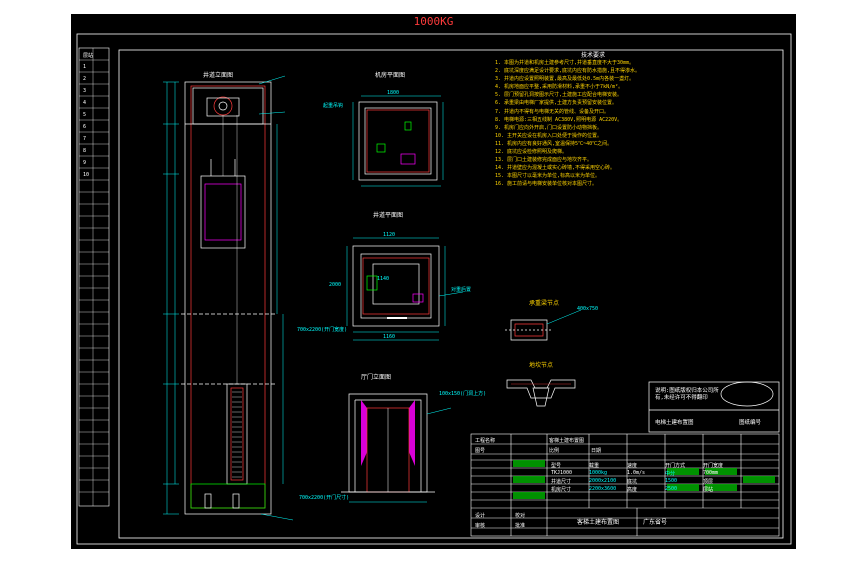  Describe the element at coordinates (85, 91) in the screenshot. I see `left-strip-label: 3` at that location.